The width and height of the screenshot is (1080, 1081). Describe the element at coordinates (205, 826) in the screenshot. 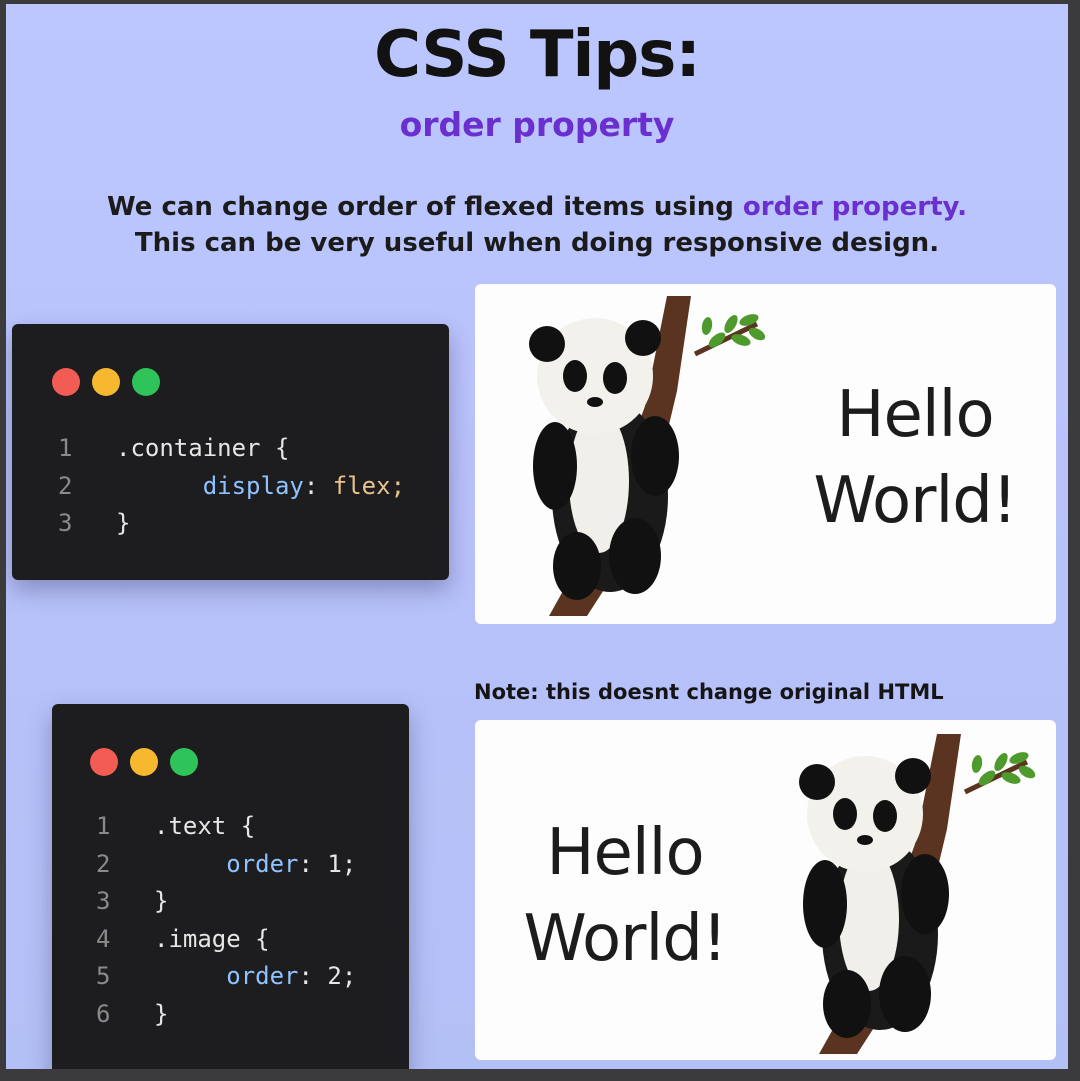

I see `code-text: .text {` at that location.